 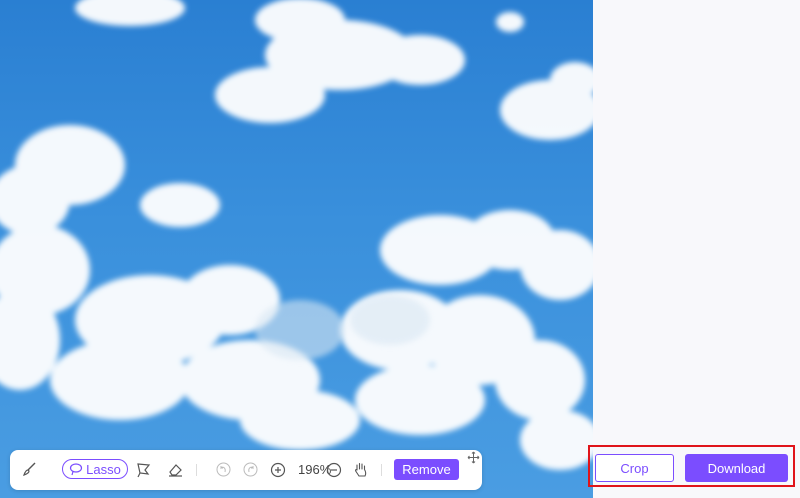 What do you see at coordinates (426, 469) in the screenshot?
I see `remove-button: Remove` at bounding box center [426, 469].